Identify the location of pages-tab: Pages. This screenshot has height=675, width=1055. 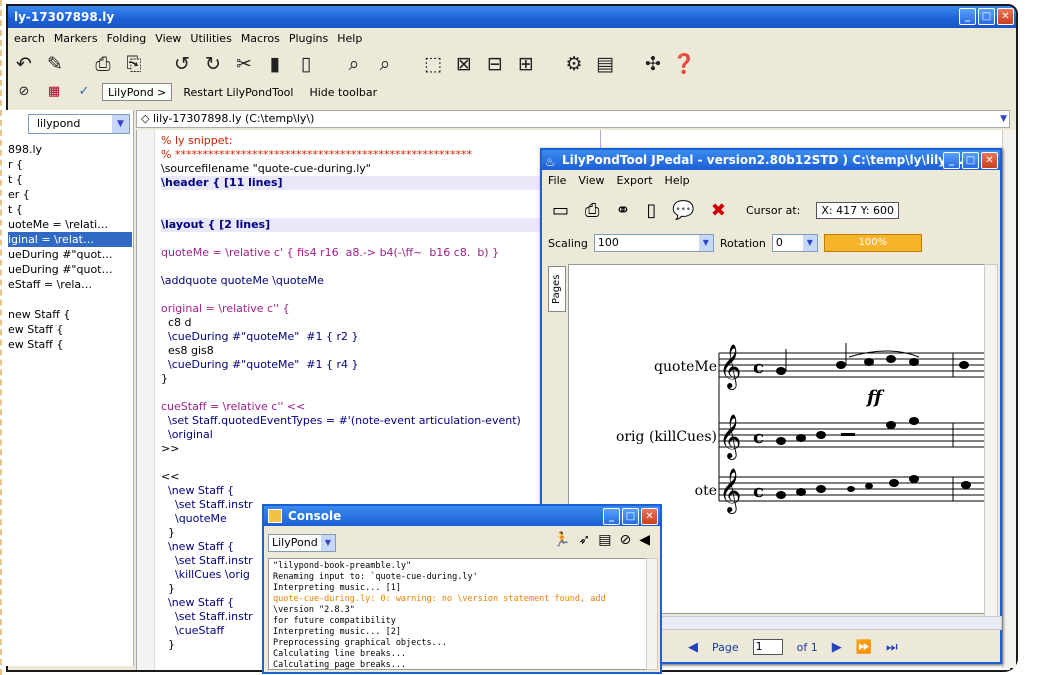
(557, 289).